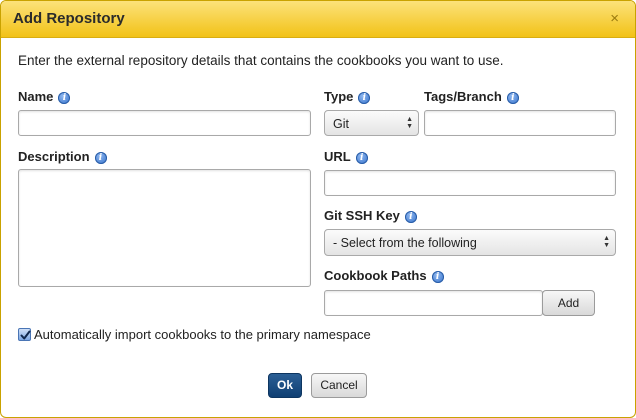  What do you see at coordinates (520, 123) in the screenshot?
I see `tags-branch-input` at bounding box center [520, 123].